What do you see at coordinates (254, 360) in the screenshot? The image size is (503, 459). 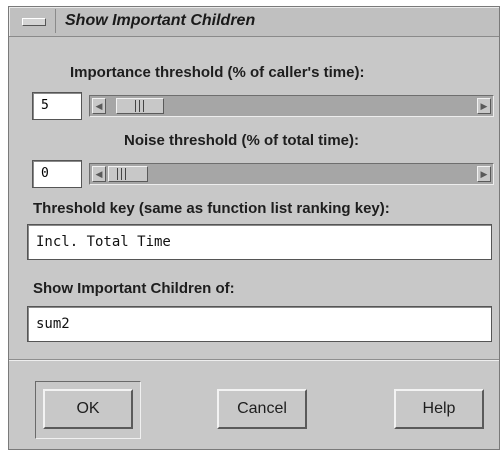 I see `separator` at bounding box center [254, 360].